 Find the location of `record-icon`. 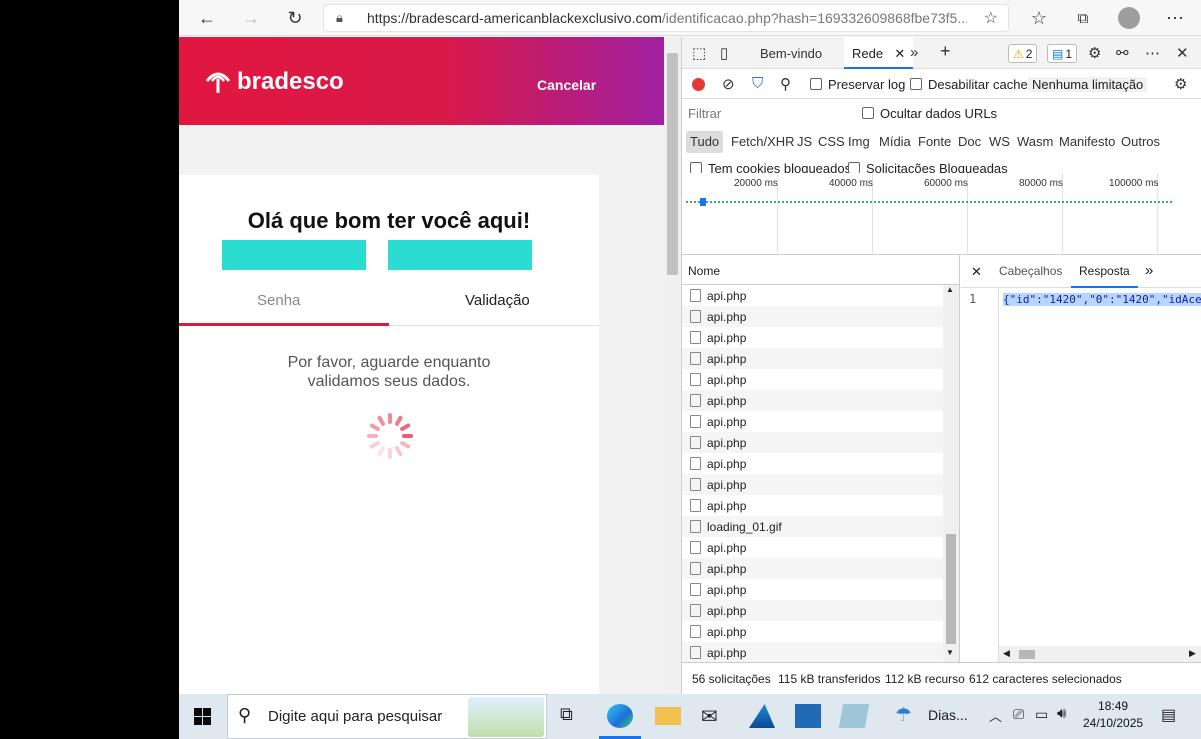

record-icon is located at coordinates (698, 84).